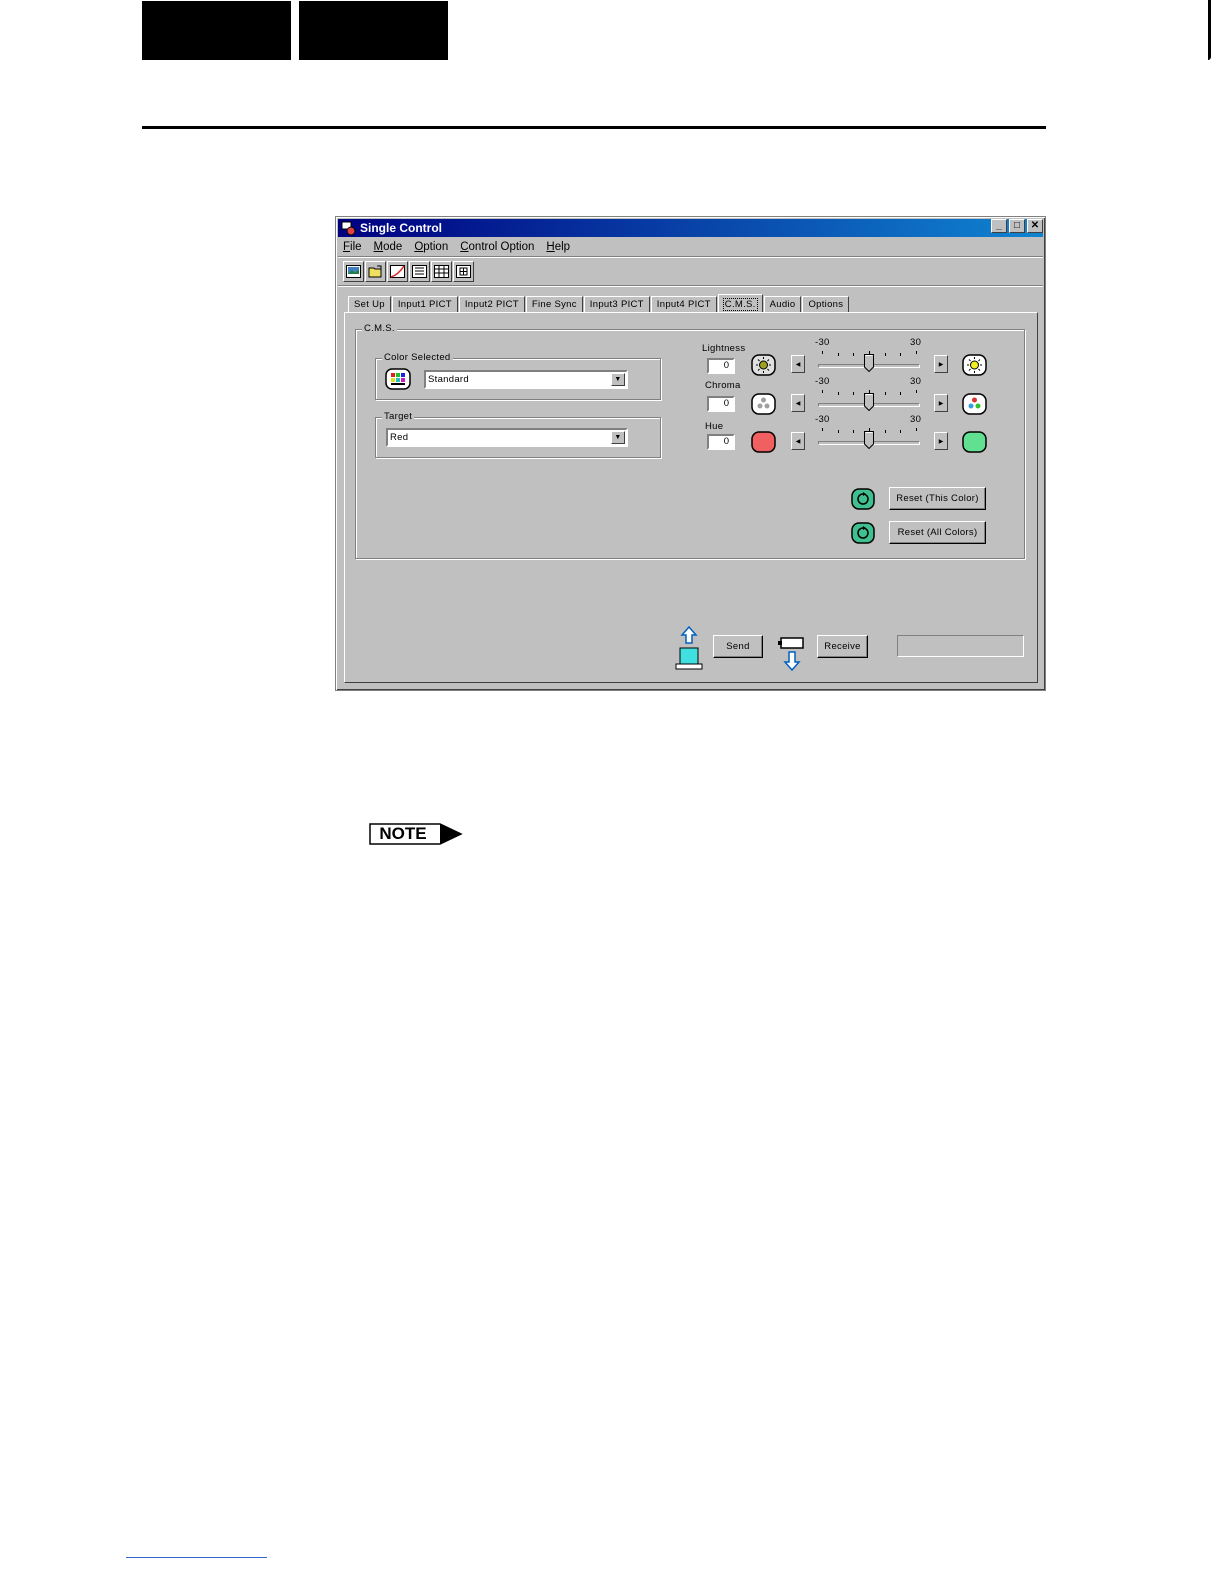 Image resolution: width=1224 pixels, height=1584 pixels. Describe the element at coordinates (441, 271) in the screenshot. I see `grid-view-icon` at that location.